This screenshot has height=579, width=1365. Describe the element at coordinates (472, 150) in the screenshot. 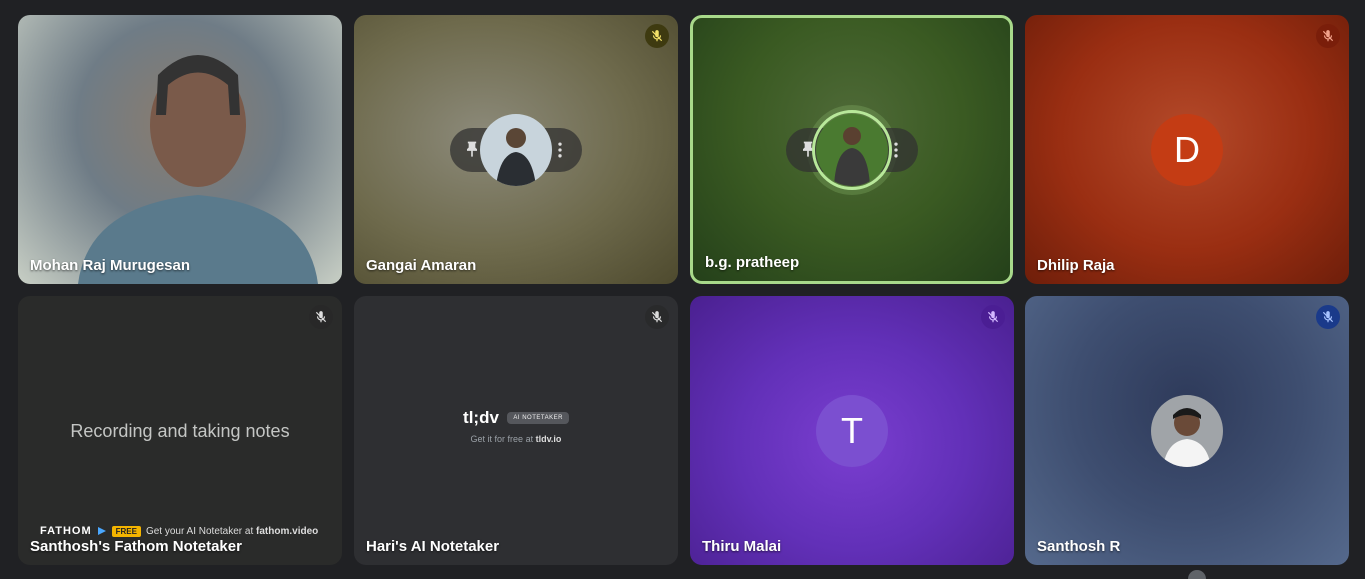

I see `pin-icon` at that location.